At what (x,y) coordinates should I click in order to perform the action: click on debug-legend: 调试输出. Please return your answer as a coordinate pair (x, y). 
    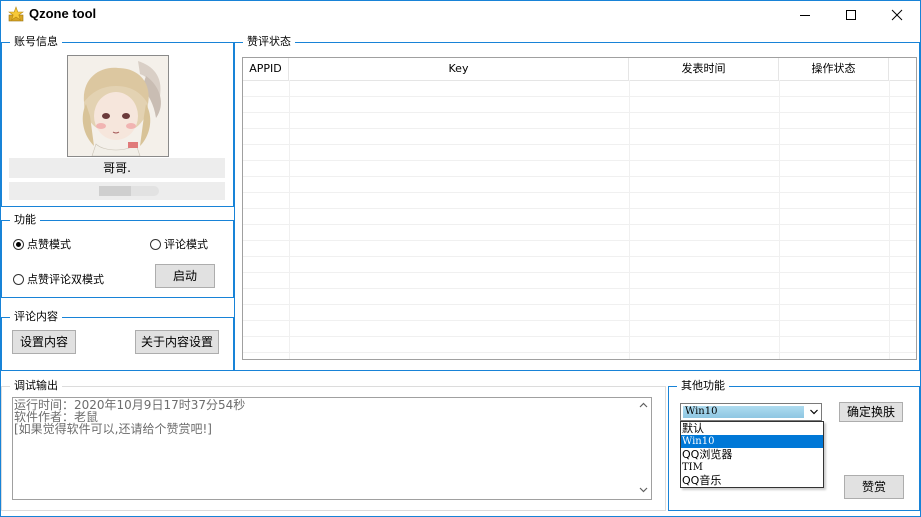
    Looking at the image, I should click on (36, 386).